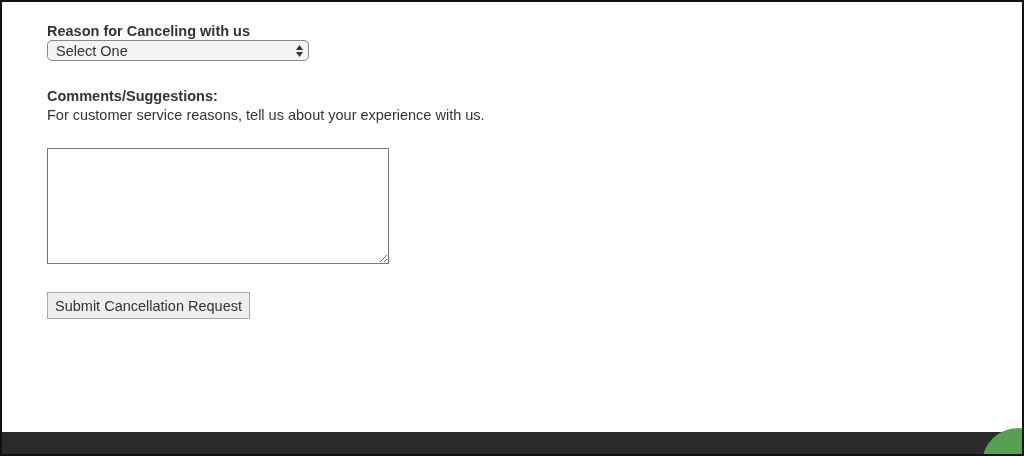 The height and width of the screenshot is (456, 1024). What do you see at coordinates (148, 305) in the screenshot?
I see `submit-button: Submit Cancellation Request` at bounding box center [148, 305].